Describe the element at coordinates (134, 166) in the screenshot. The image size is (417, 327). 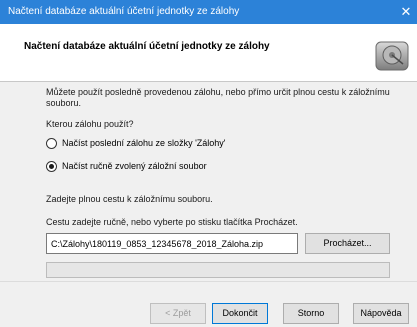
I see `radio-manual-file-label: Načíst ručně zvolený záložní soubor` at that location.